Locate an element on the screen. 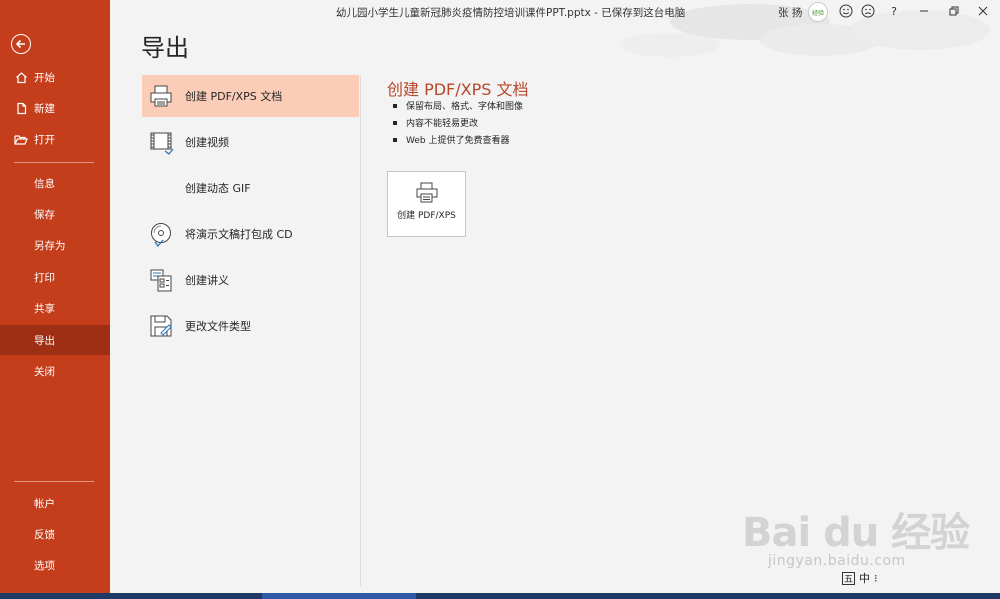  frown-feedback-icon is located at coordinates (868, 11).